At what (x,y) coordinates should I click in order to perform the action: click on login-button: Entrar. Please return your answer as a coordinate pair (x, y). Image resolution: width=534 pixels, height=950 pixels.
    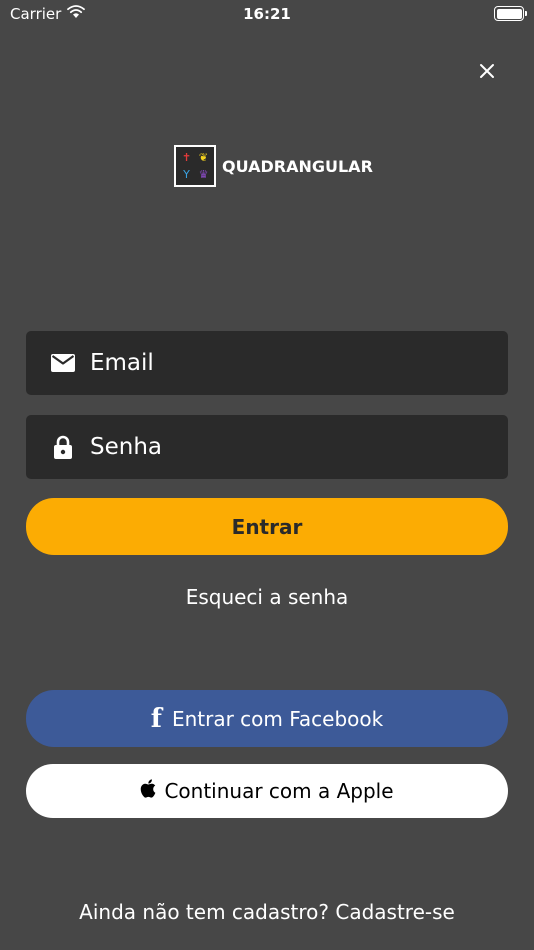
    Looking at the image, I should click on (267, 526).